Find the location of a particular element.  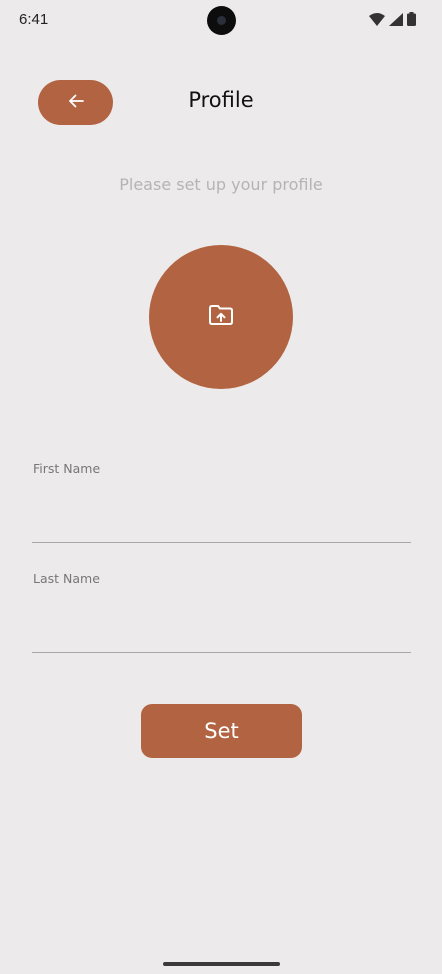

avatar-upload-button is located at coordinates (221, 317).